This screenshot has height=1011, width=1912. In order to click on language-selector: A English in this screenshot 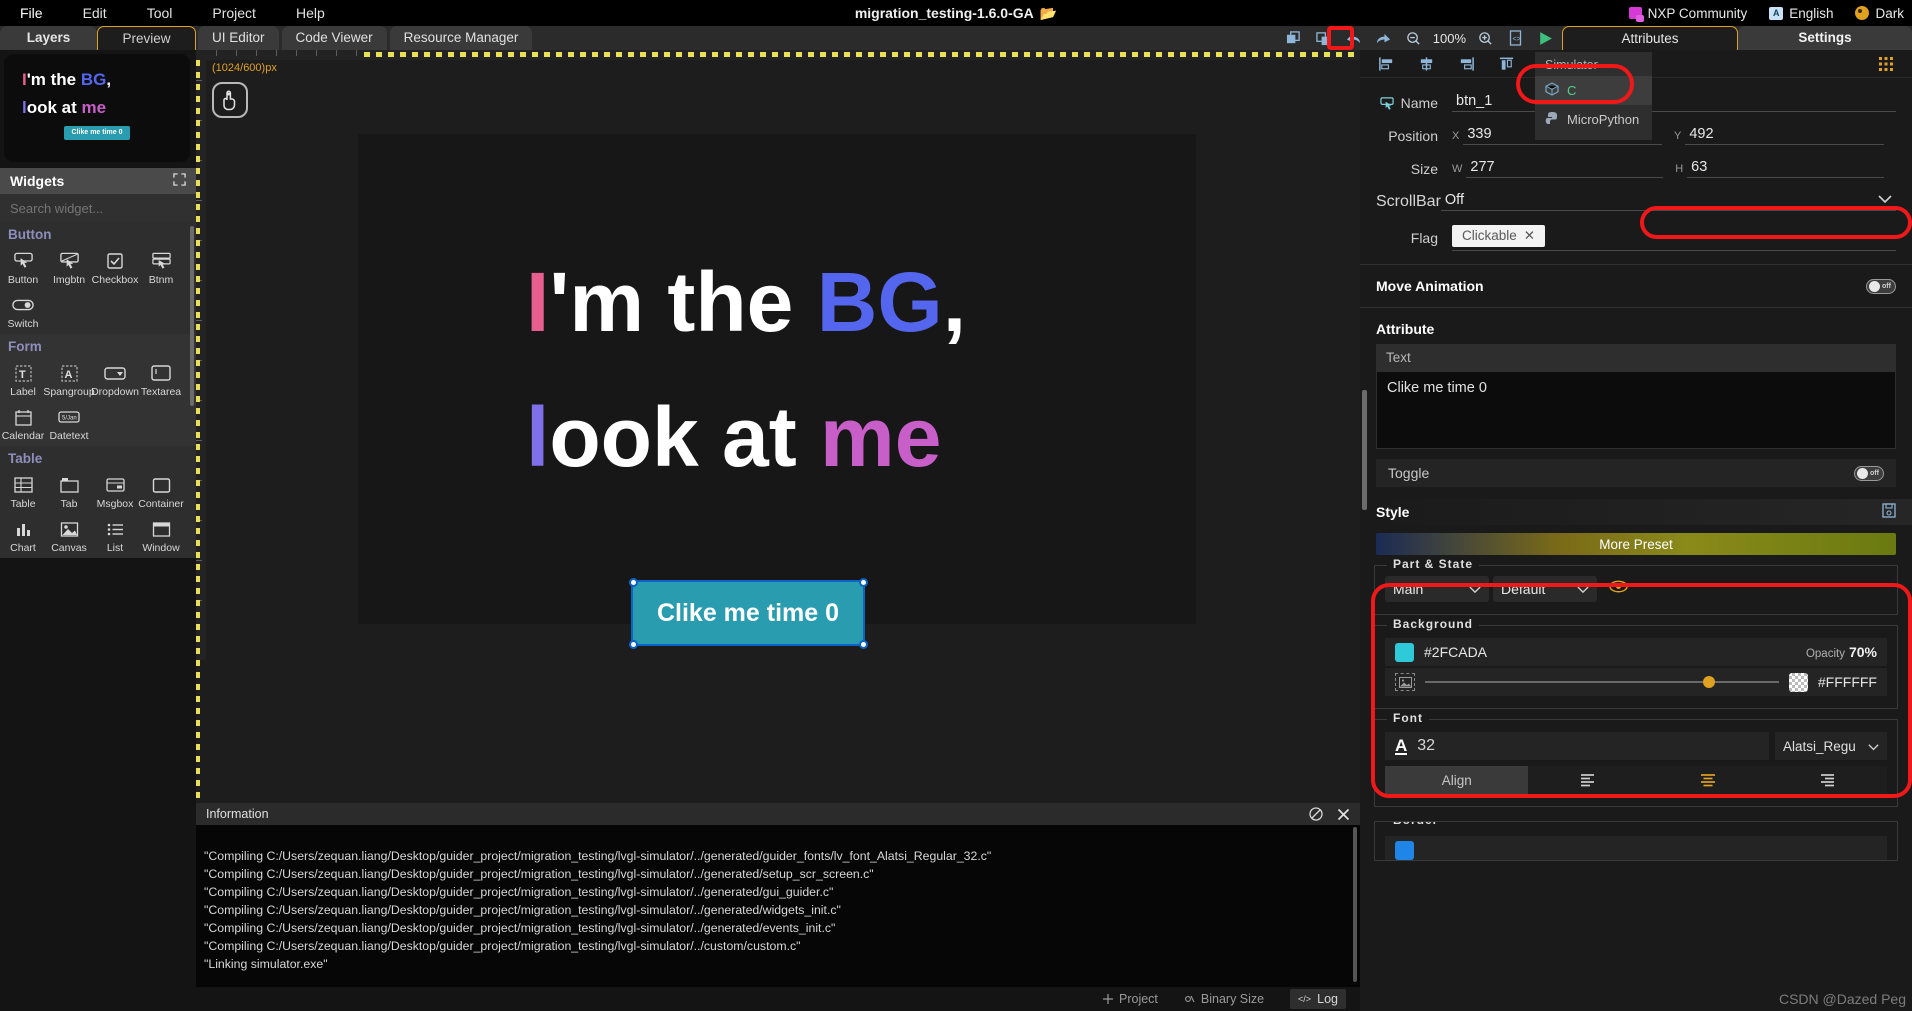, I will do `click(1801, 13)`.